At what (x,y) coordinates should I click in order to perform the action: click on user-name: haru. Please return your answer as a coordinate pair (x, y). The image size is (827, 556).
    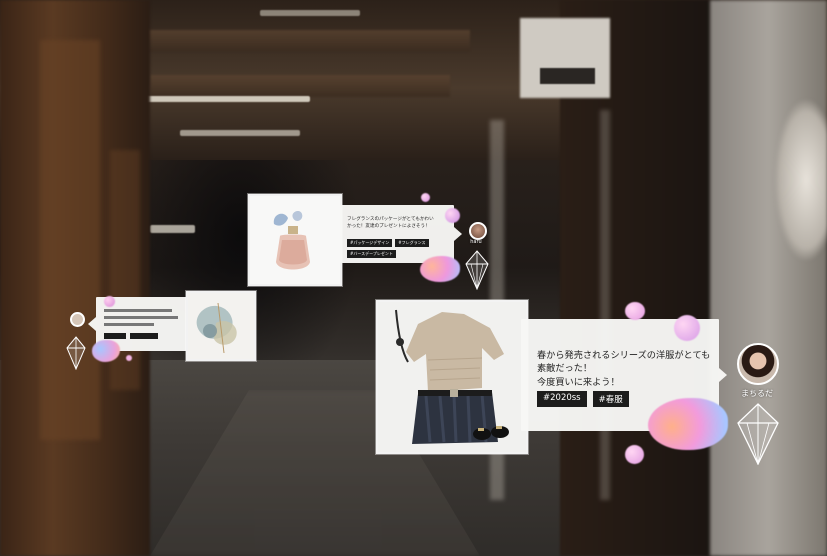
    Looking at the image, I should click on (476, 242).